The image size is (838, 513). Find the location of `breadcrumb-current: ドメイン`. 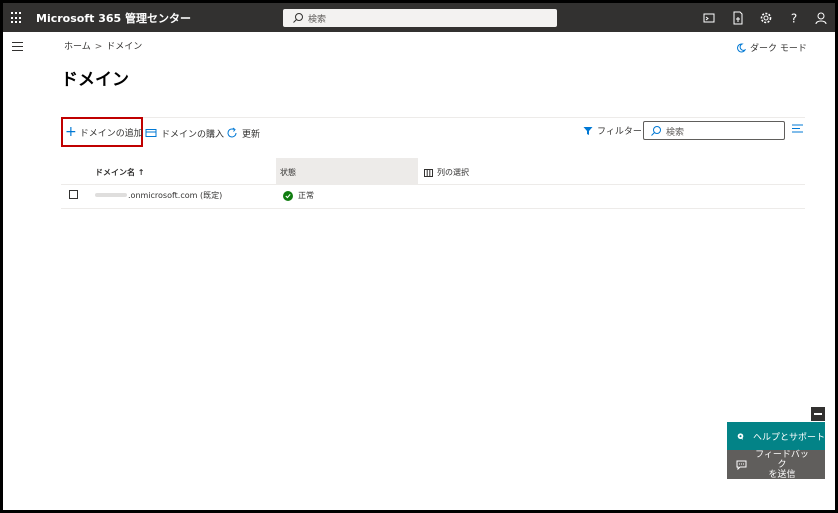

breadcrumb-current: ドメイン is located at coordinates (124, 47).